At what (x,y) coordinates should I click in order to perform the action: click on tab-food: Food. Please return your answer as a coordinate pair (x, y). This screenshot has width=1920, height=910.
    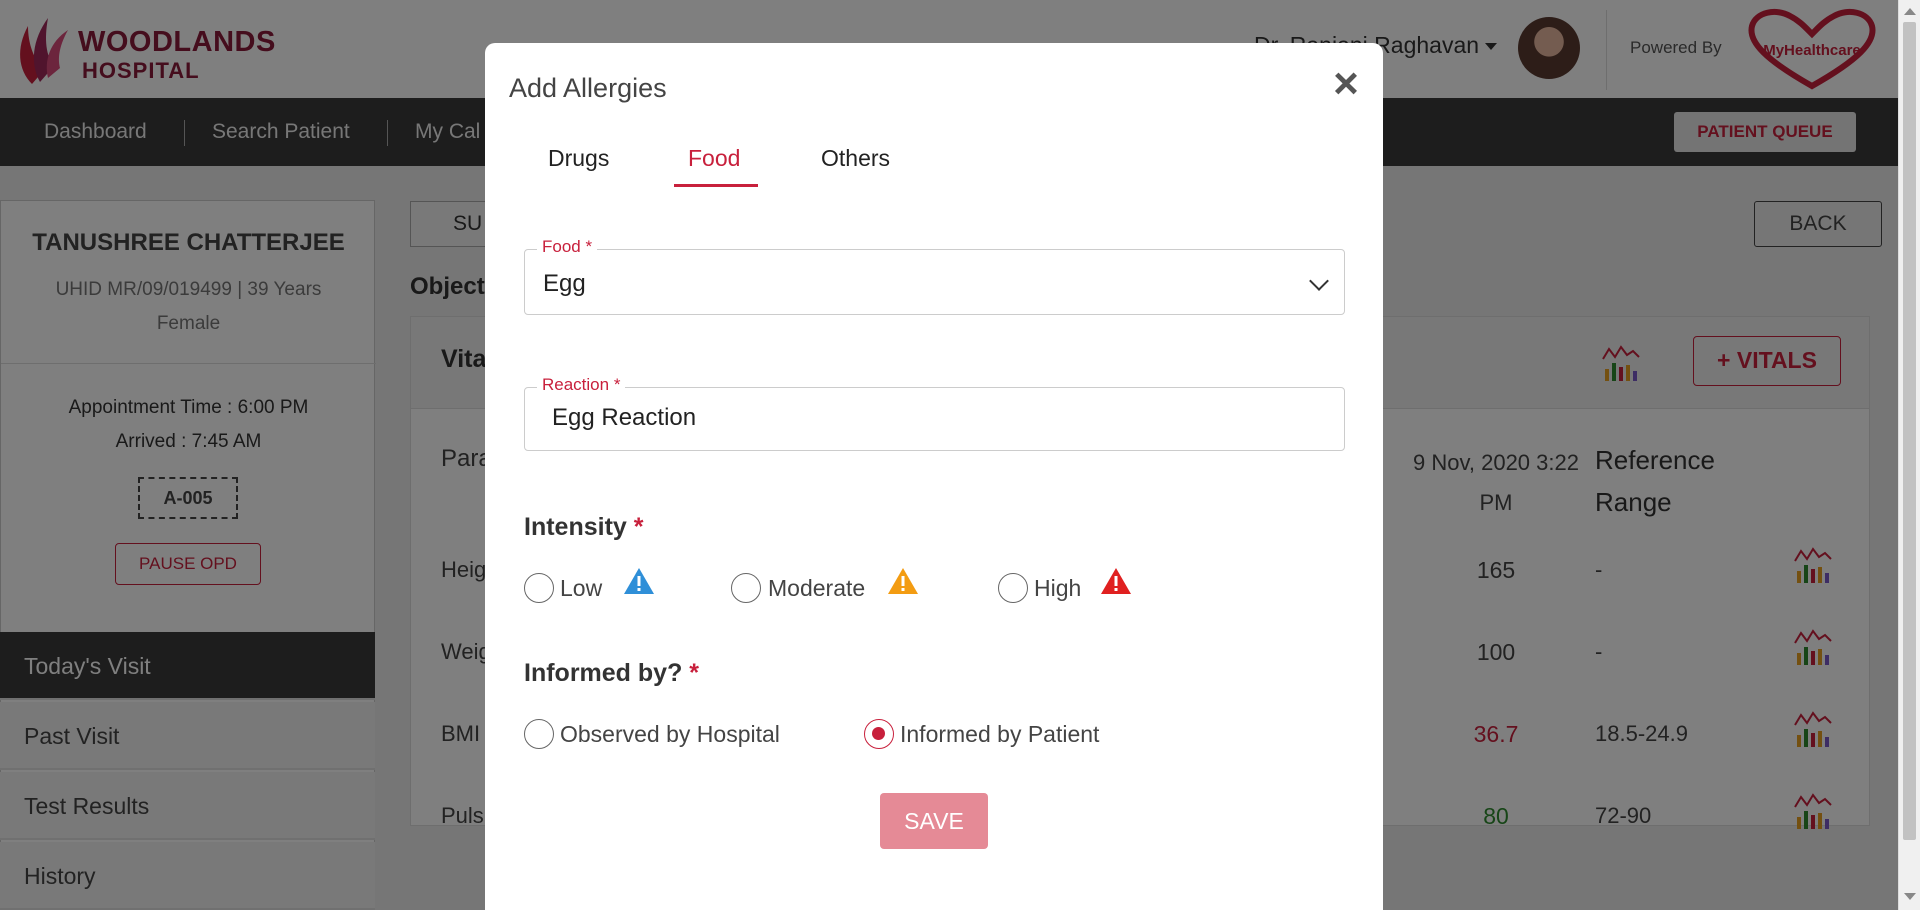
    Looking at the image, I should click on (714, 158).